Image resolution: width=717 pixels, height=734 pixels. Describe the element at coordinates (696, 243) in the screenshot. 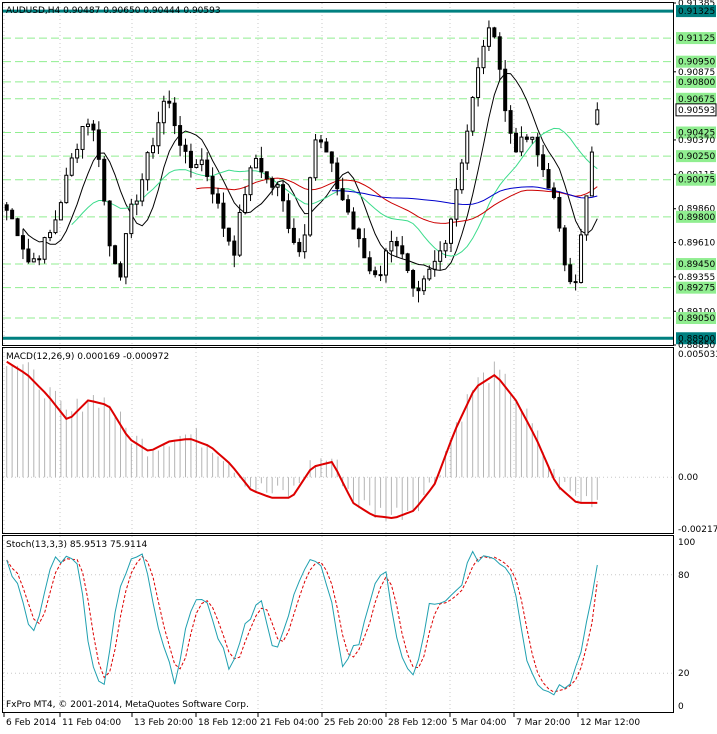

I see `price-tick-label: 0.89610` at that location.